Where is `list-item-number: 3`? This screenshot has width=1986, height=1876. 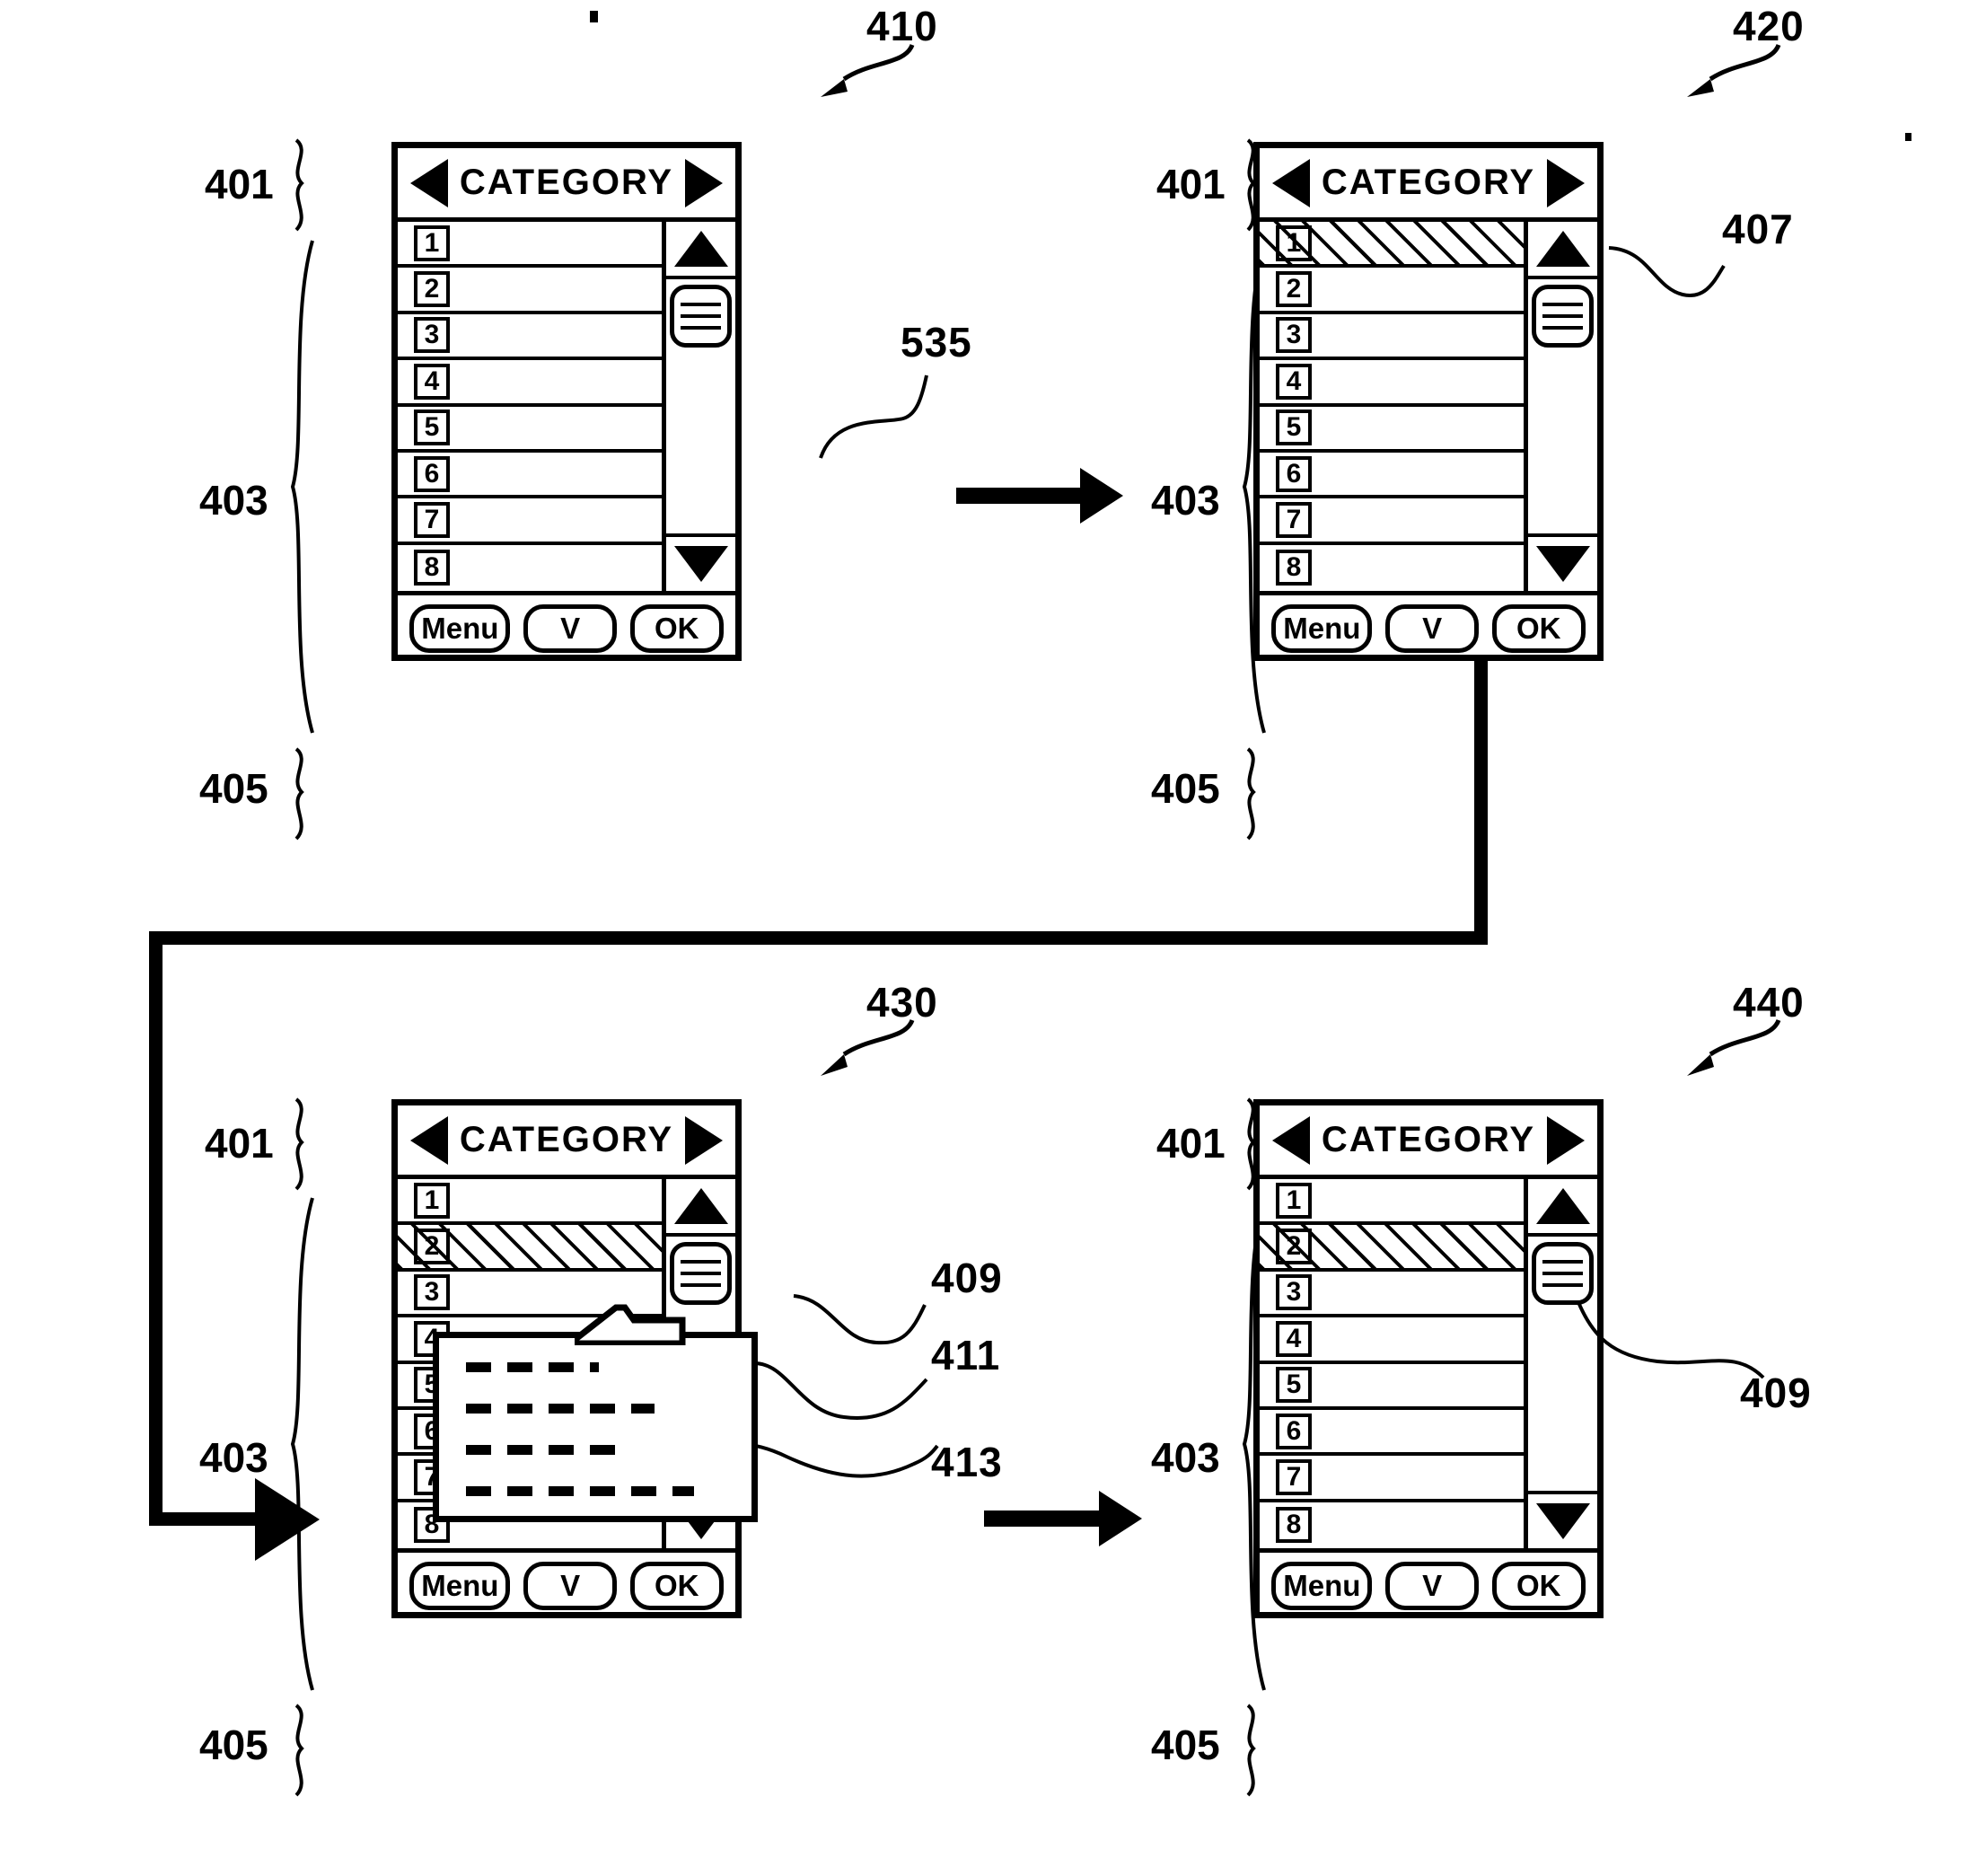 list-item-number: 3 is located at coordinates (432, 335).